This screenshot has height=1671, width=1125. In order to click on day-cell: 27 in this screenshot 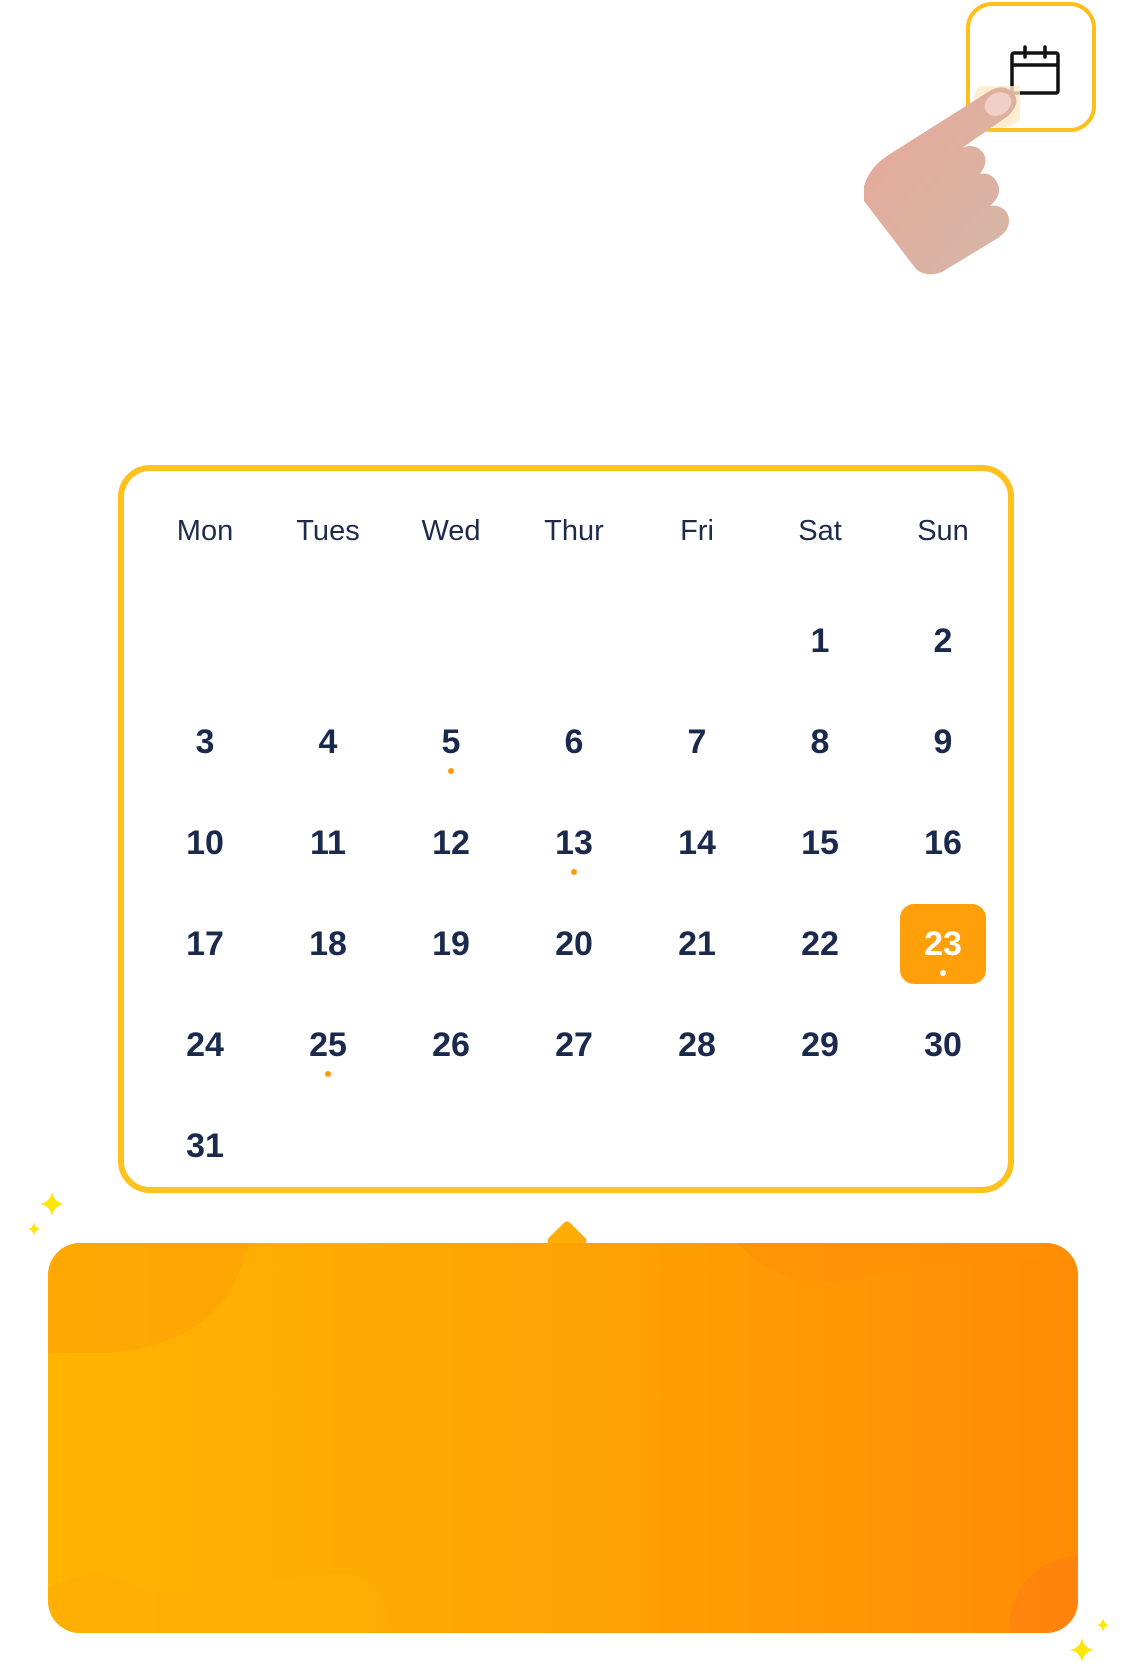, I will do `click(574, 1045)`.